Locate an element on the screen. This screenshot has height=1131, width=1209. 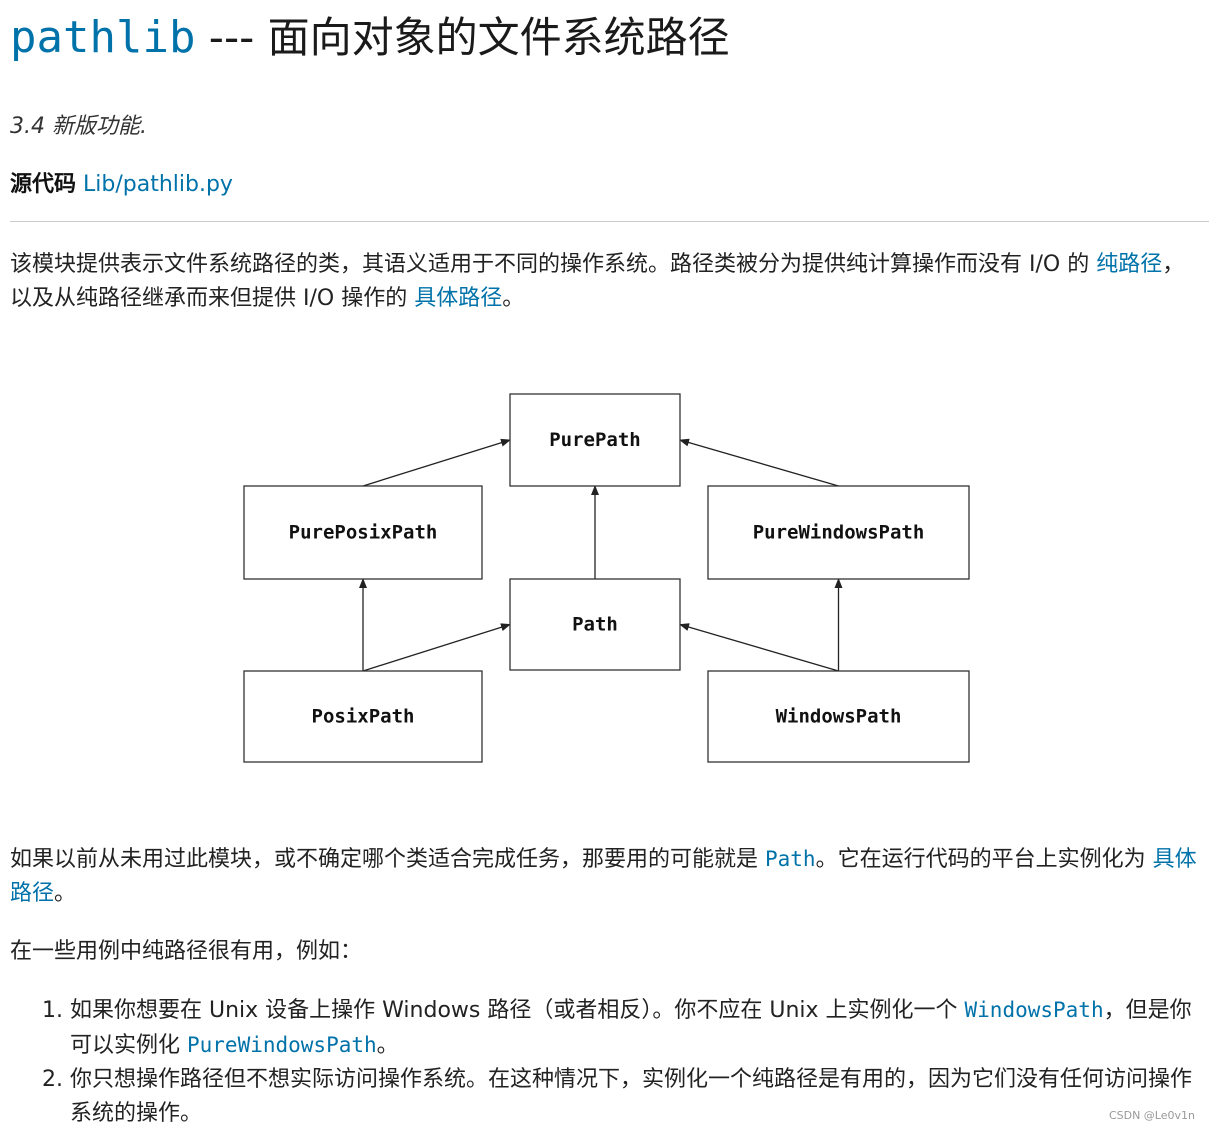
page-title: pathlib --- 面向对象的文件系统路径 is located at coordinates (370, 38).